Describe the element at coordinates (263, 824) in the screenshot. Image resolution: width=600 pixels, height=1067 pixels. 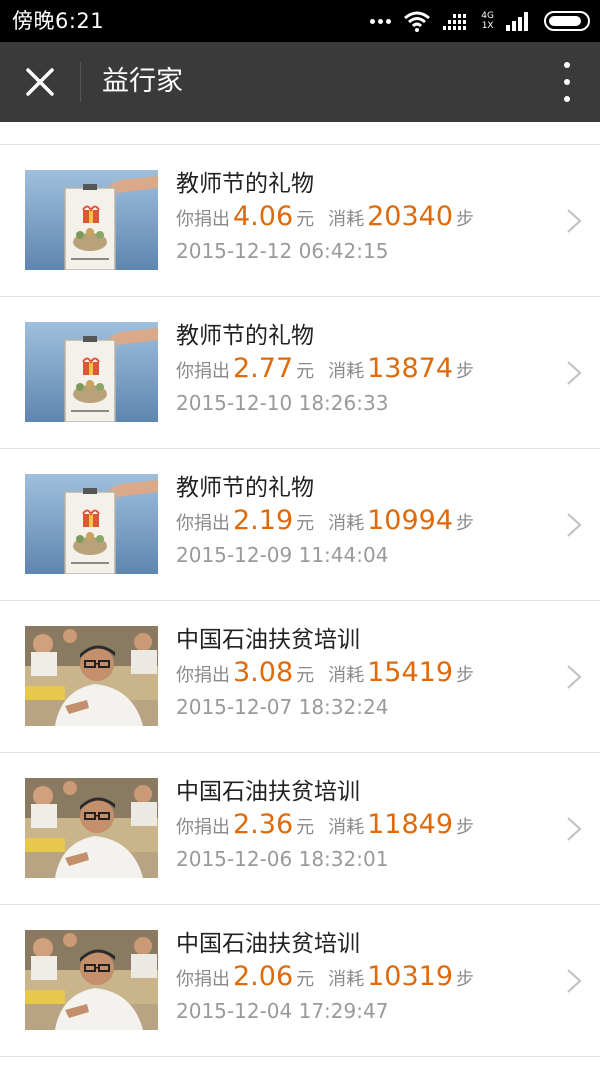
I see `donation-amount: 2.36` at that location.